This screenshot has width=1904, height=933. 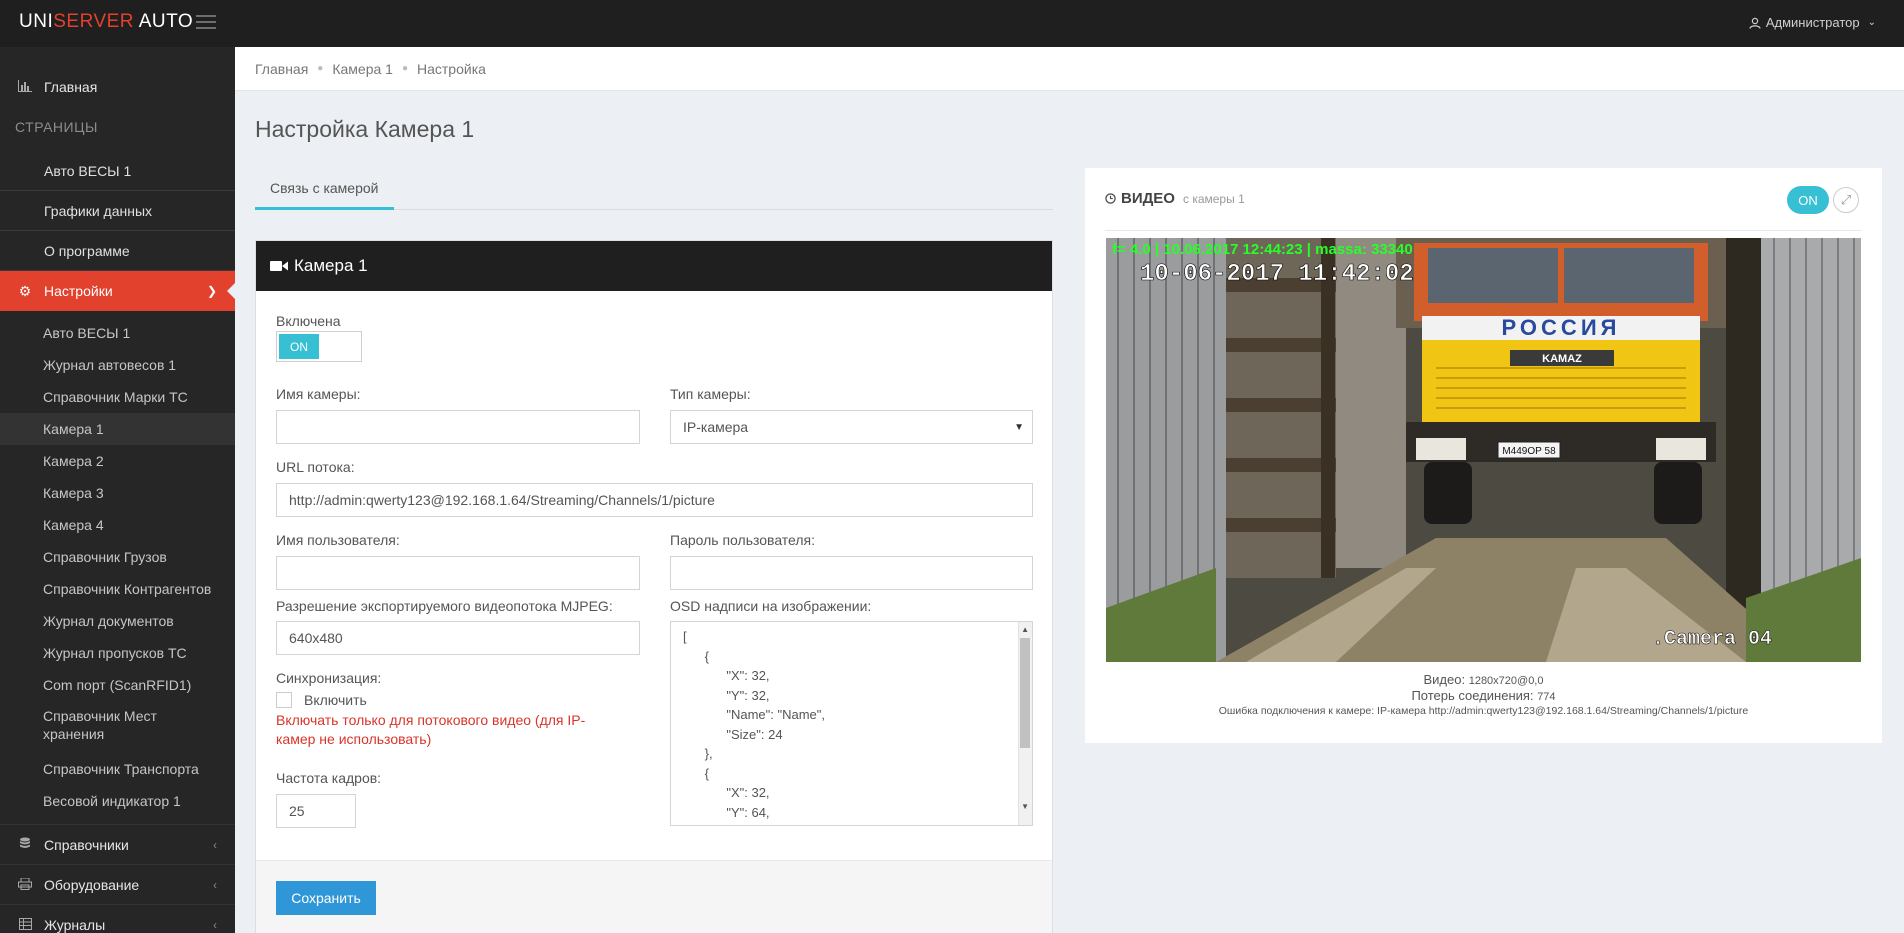 I want to click on sidebar-item-equipment: Оборудование ‹, so click(x=117, y=884).